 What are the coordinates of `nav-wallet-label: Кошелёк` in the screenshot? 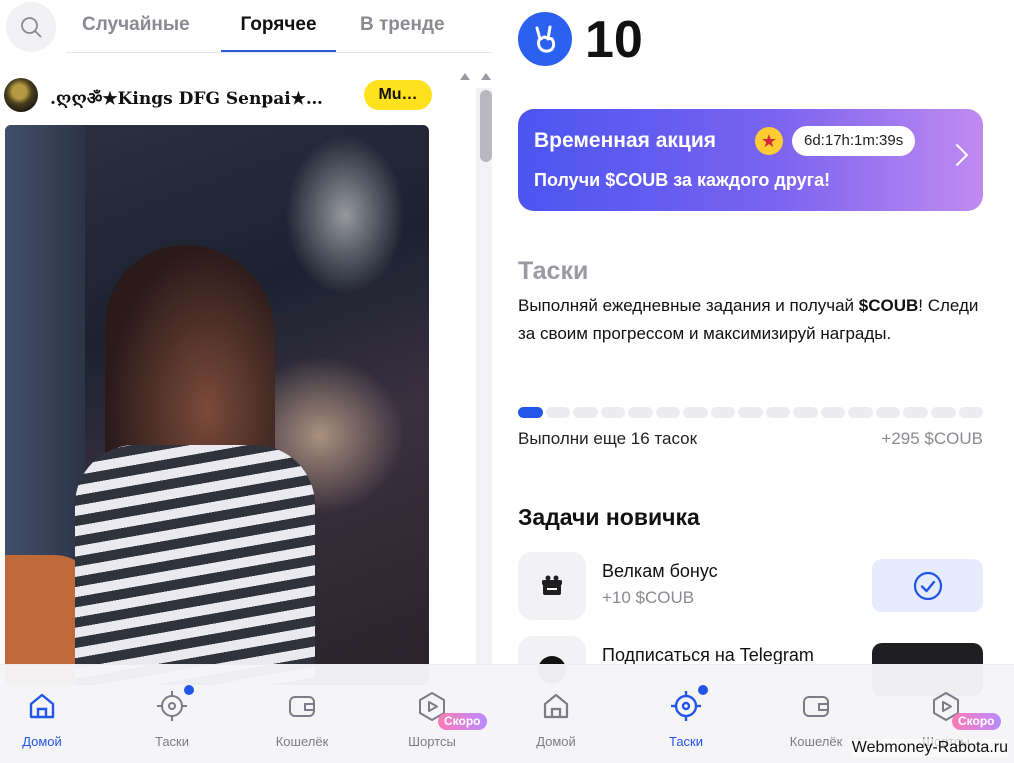 It's located at (302, 741).